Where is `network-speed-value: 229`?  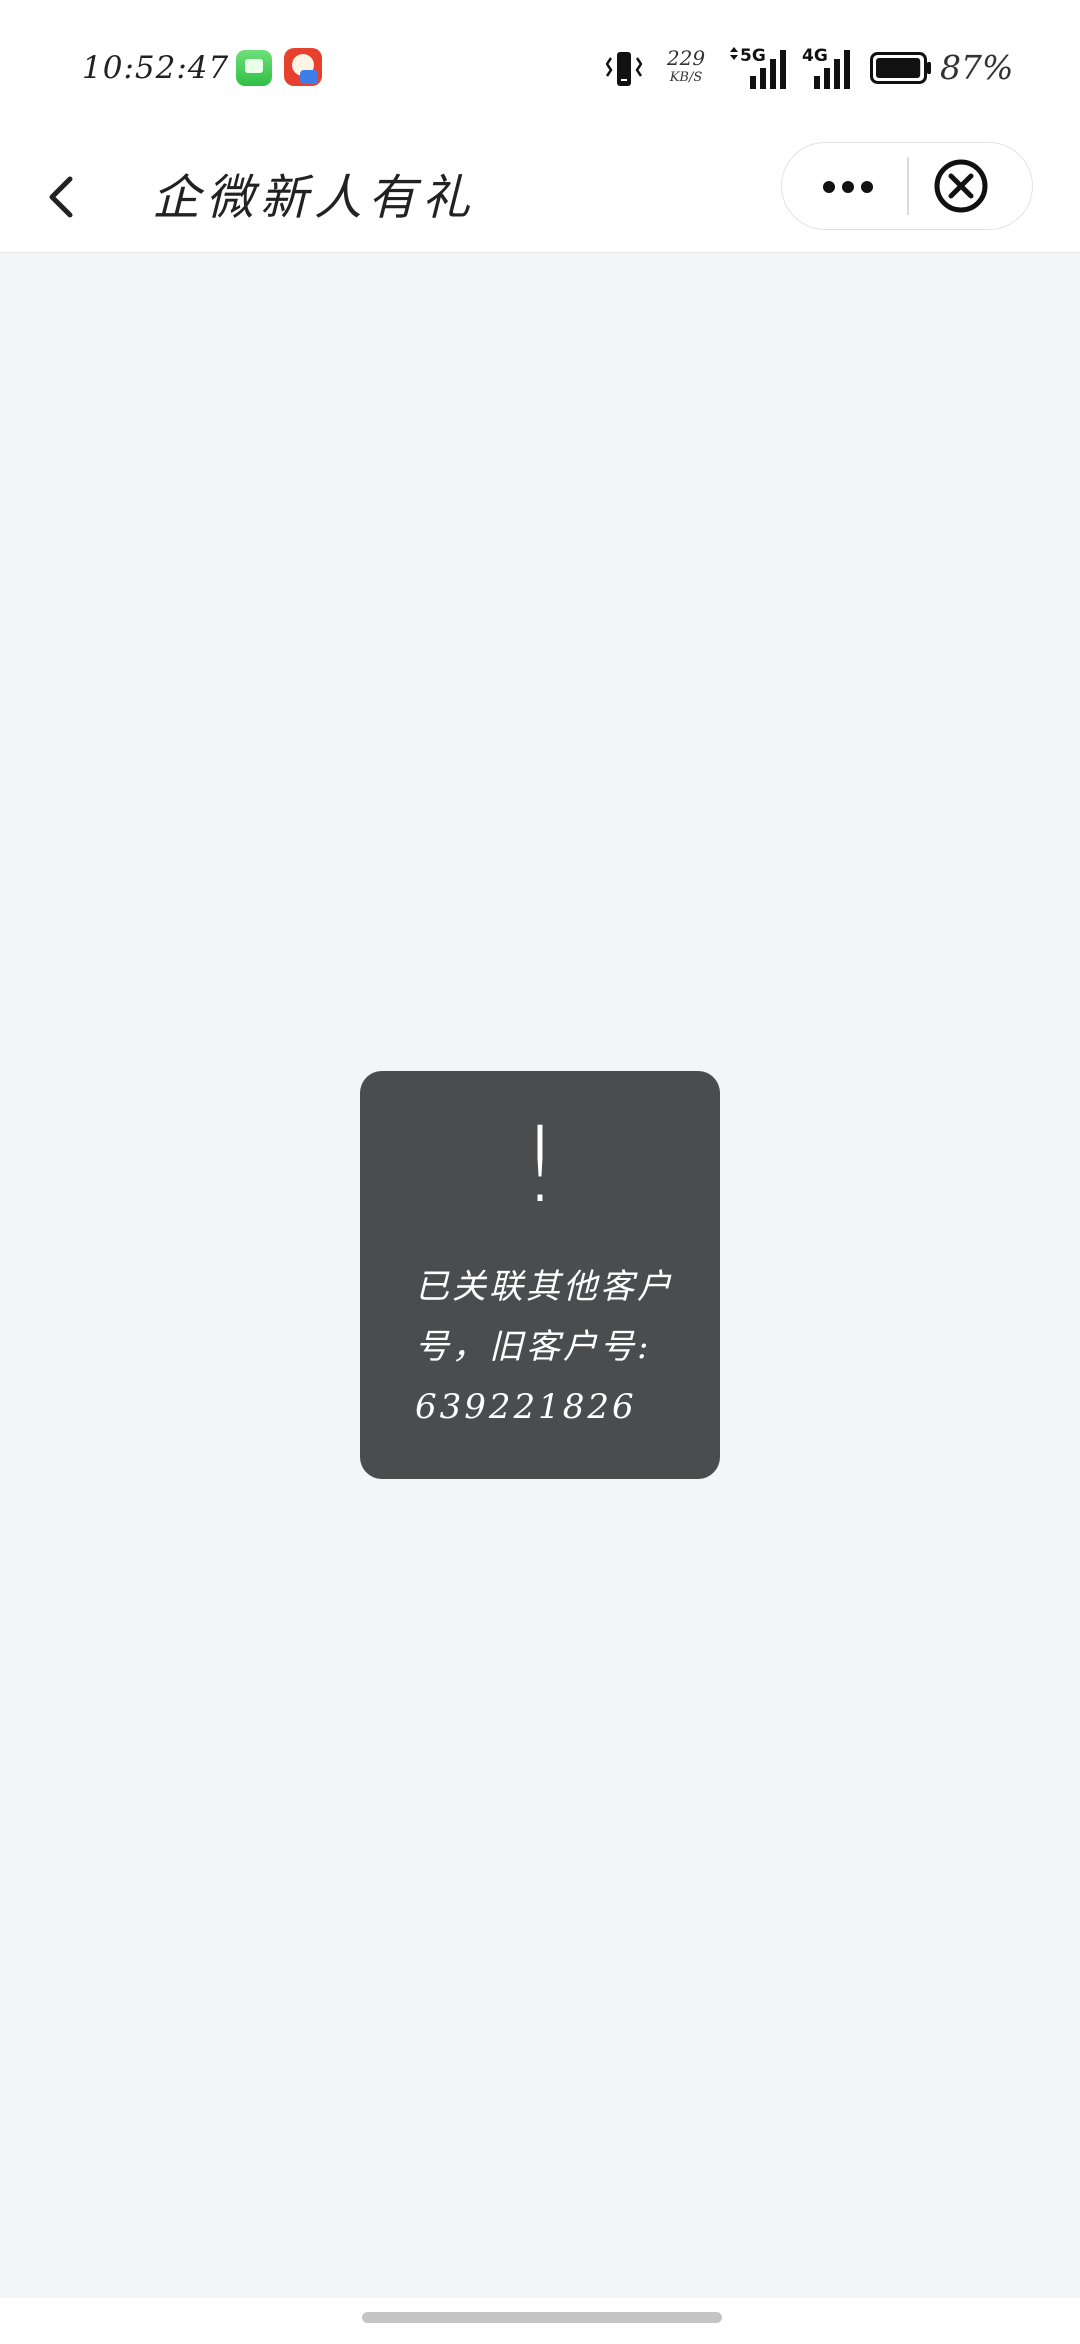 network-speed-value: 229 is located at coordinates (686, 58).